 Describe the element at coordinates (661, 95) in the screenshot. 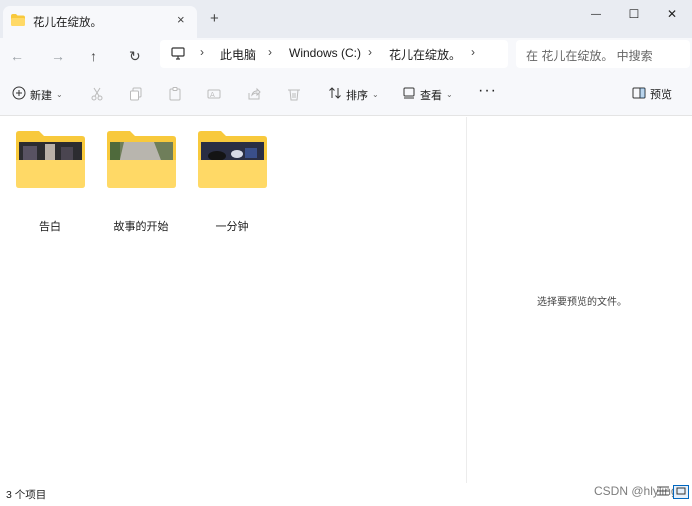

I see `preview-label: 预览` at that location.